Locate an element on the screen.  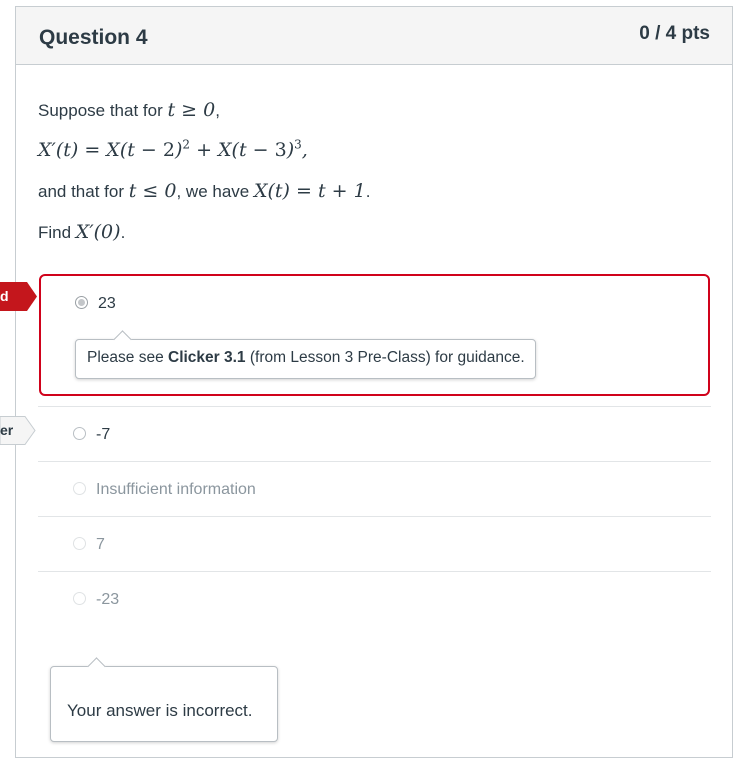
text-prefix: and that for is located at coordinates (83, 191).